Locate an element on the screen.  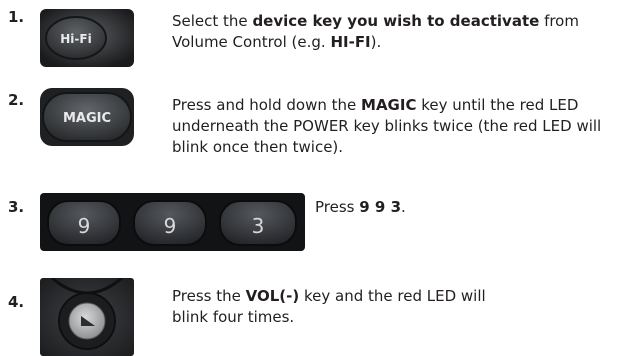
number-keys-image: 9 9 3 is located at coordinates (172, 222).